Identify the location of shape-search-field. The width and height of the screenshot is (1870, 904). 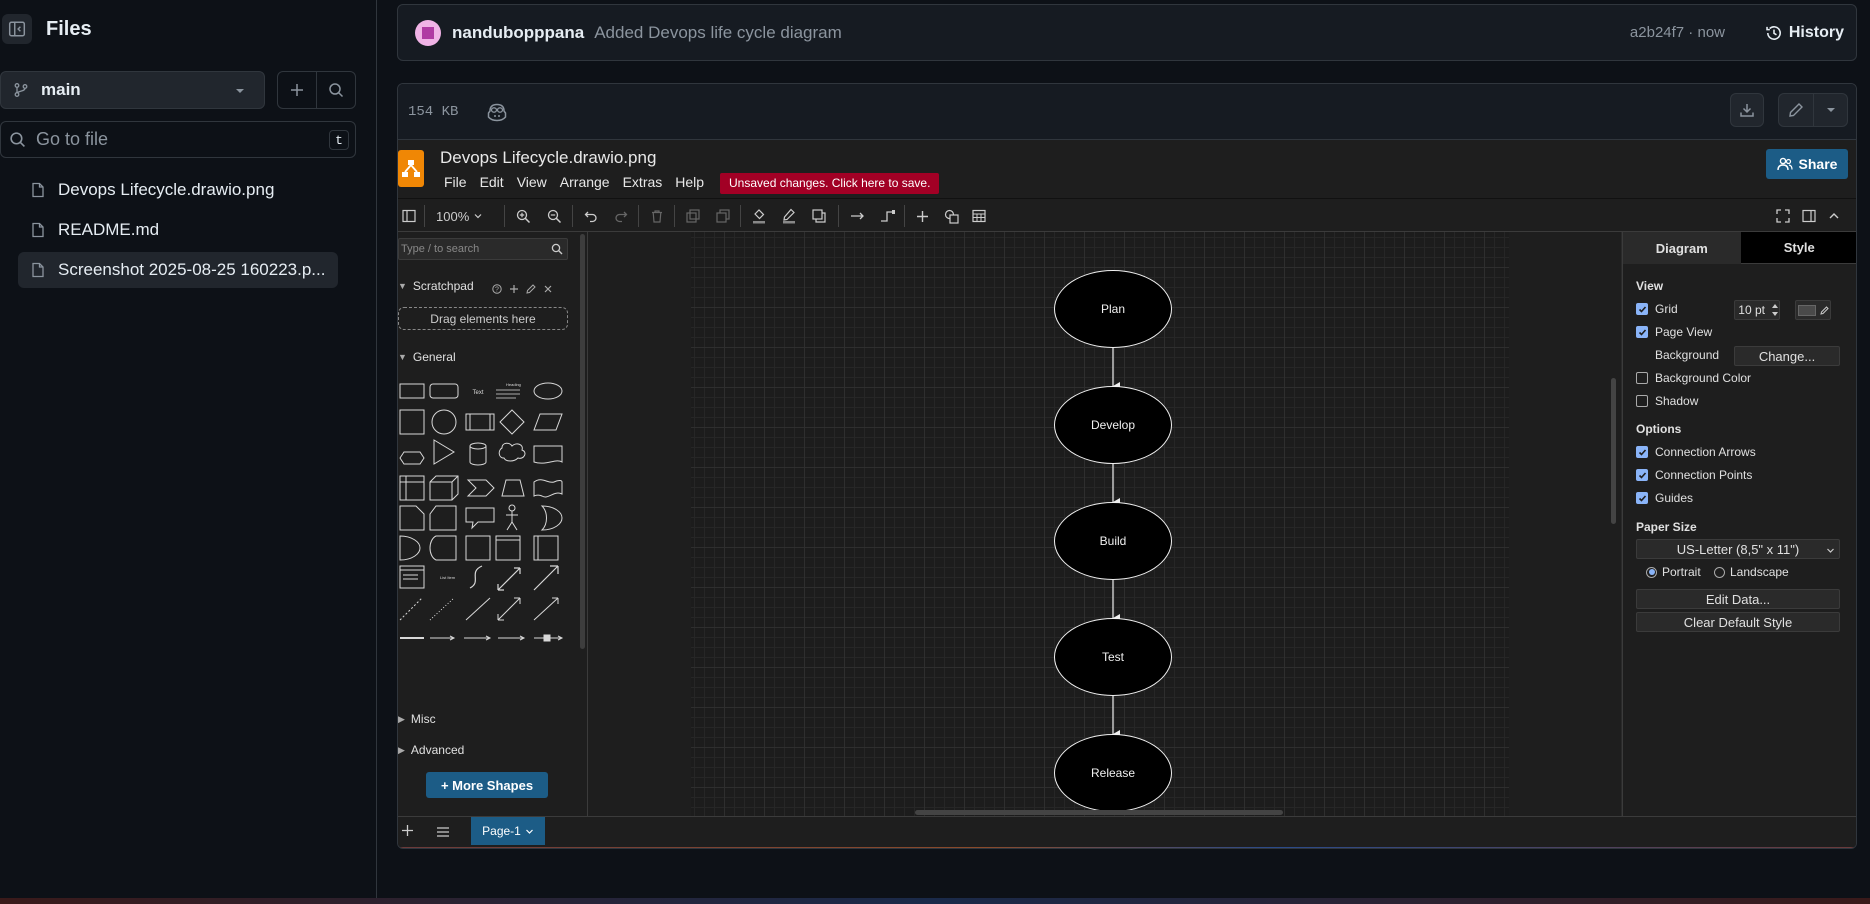
(483, 249).